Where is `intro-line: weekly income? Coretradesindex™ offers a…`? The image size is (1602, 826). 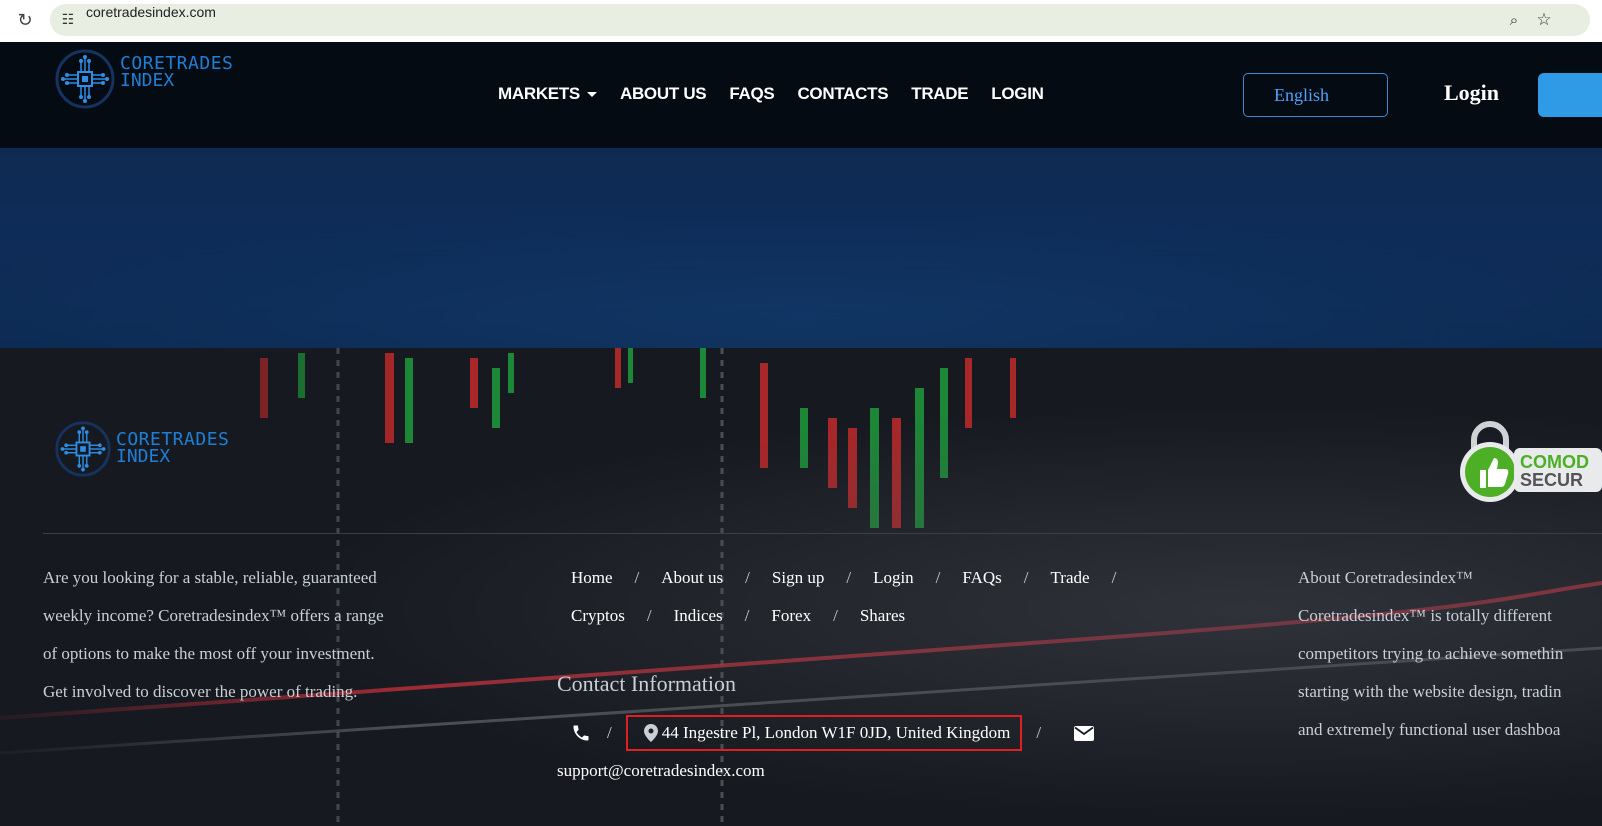 intro-line: weekly income? Coretradesindex™ offers a… is located at coordinates (213, 615).